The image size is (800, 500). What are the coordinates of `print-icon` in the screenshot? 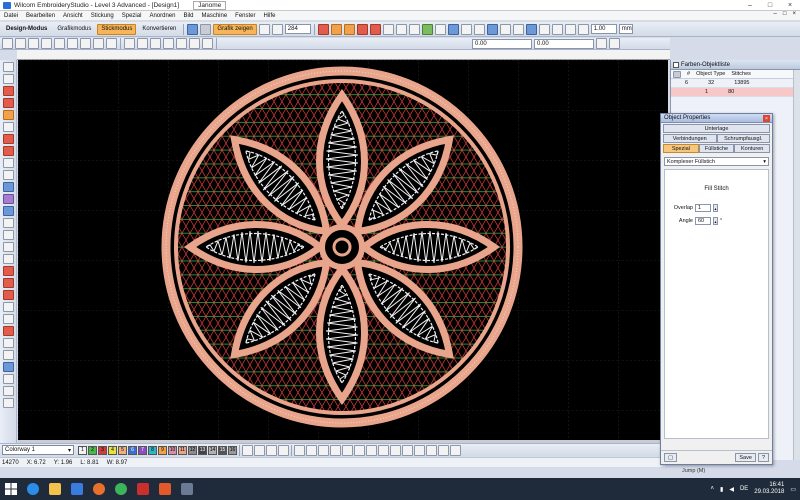 It's located at (46, 43).